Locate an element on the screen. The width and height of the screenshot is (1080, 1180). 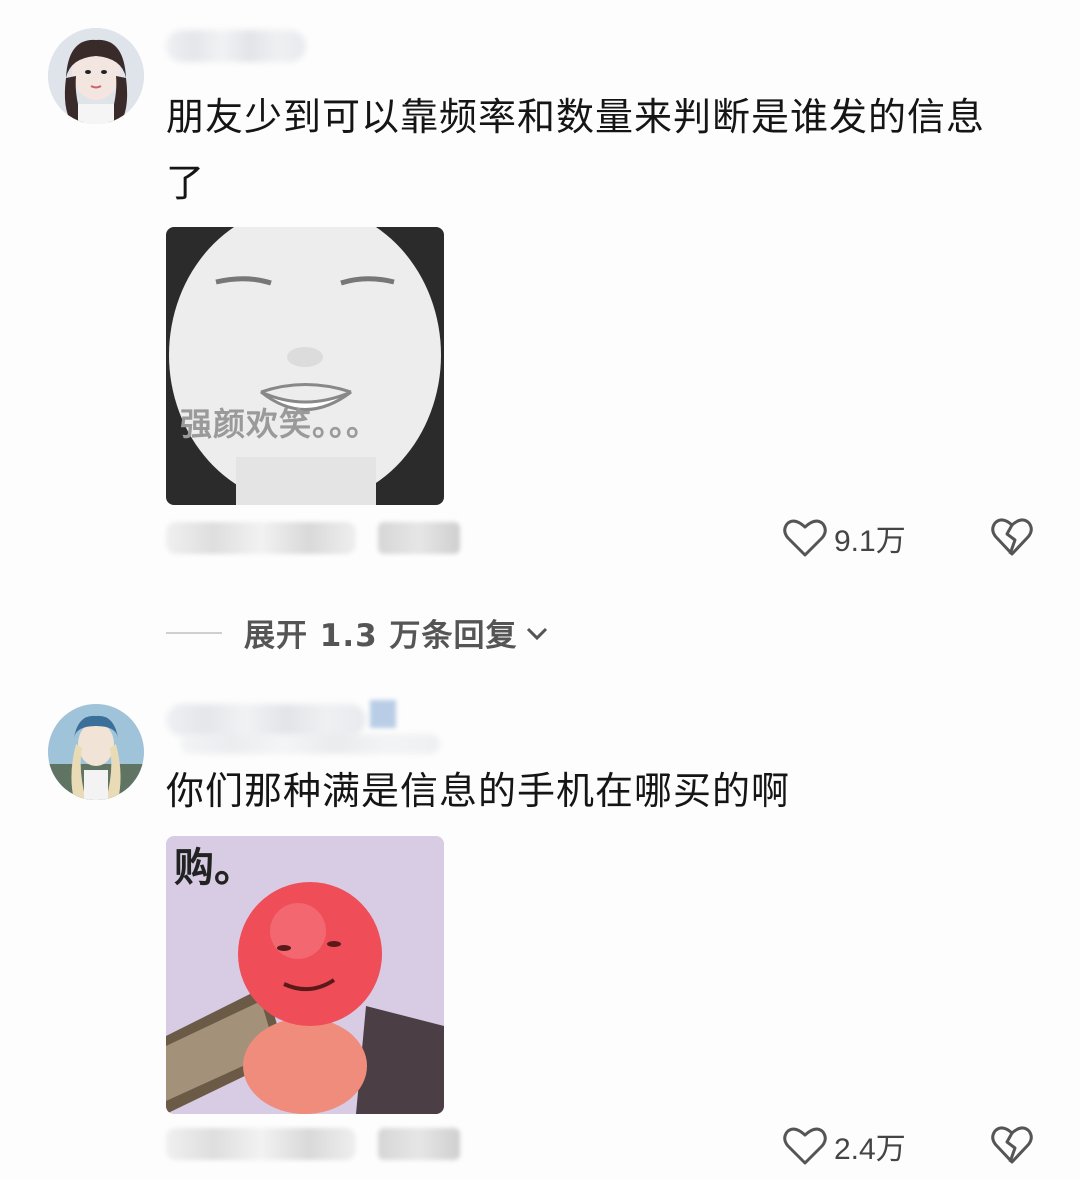
like-count: 2.4万 is located at coordinates (870, 1149).